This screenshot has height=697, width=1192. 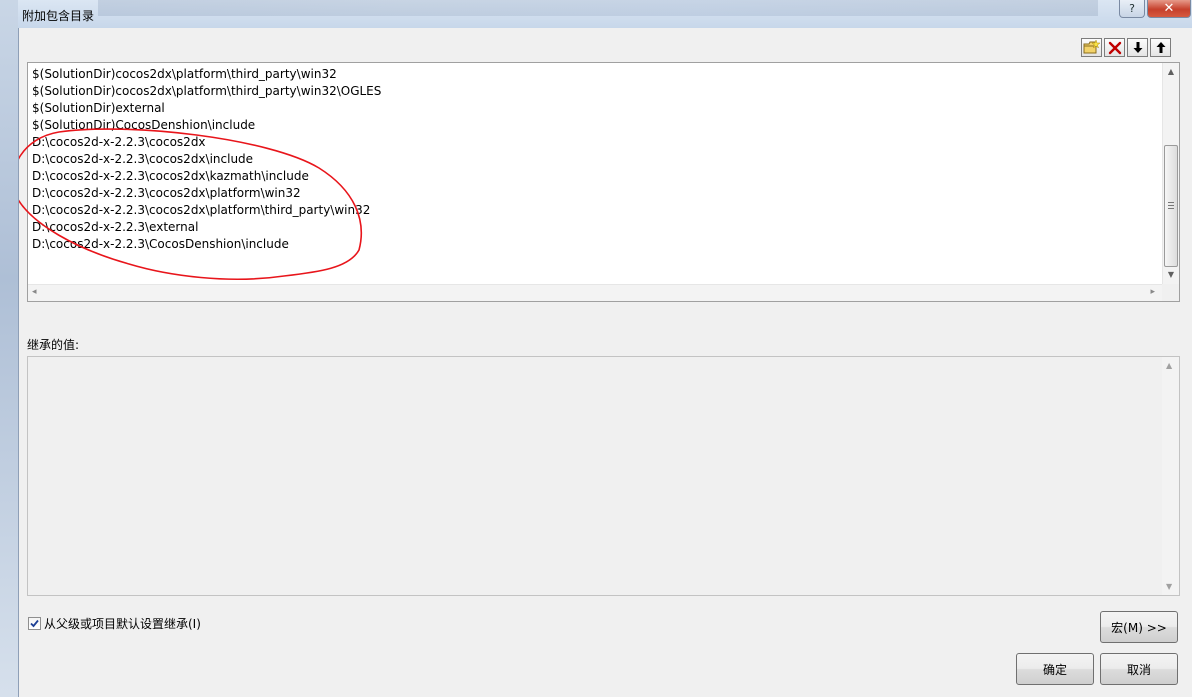 I want to click on scroll-corner, so click(x=1170, y=292).